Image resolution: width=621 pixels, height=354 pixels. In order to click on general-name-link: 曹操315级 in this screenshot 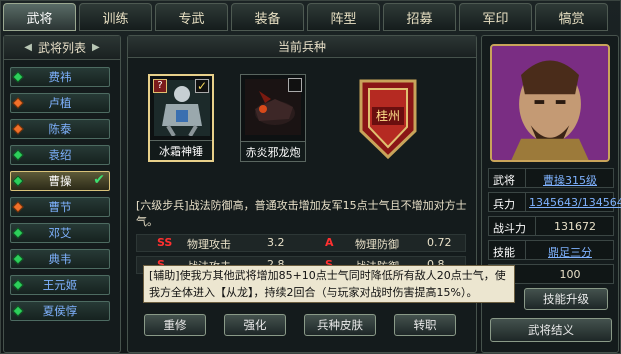, I will do `click(570, 180)`.